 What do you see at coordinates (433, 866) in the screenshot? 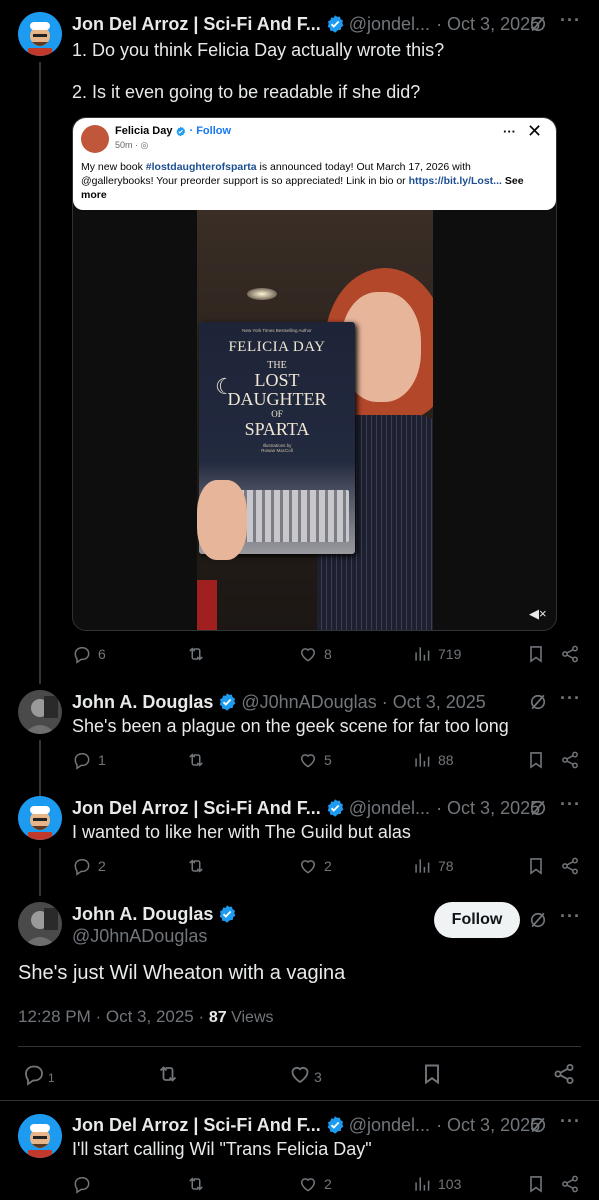
I see `views-button: 78` at bounding box center [433, 866].